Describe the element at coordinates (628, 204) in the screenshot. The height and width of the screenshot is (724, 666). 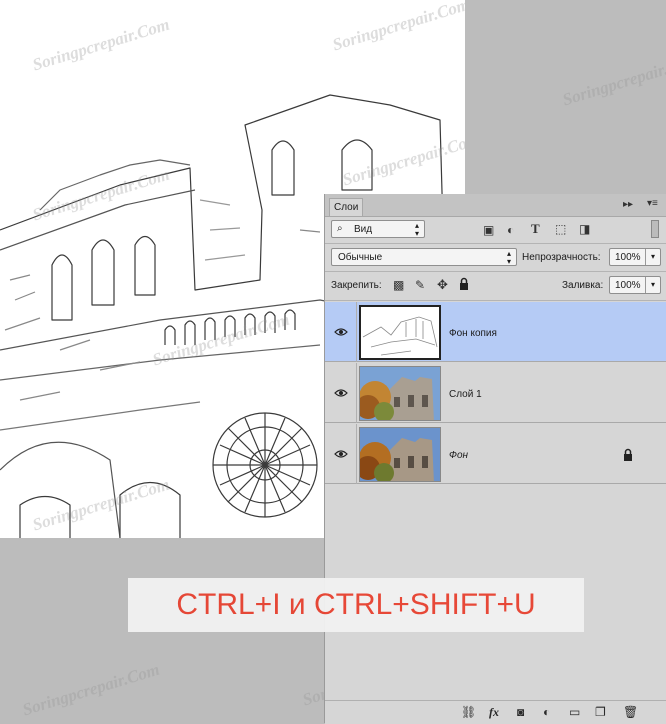
I see `collapse-icon: ▸▸` at that location.